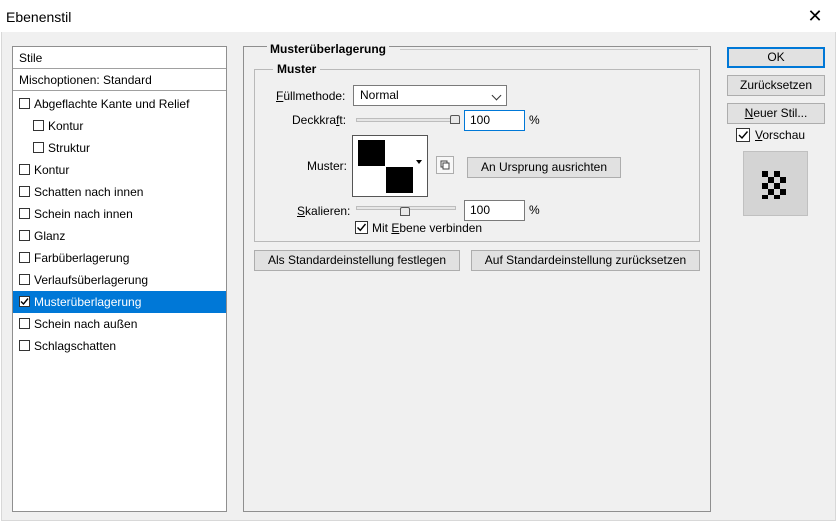 The width and height of the screenshot is (837, 522). I want to click on list-item-label: Schein nach innen, so click(83, 214).